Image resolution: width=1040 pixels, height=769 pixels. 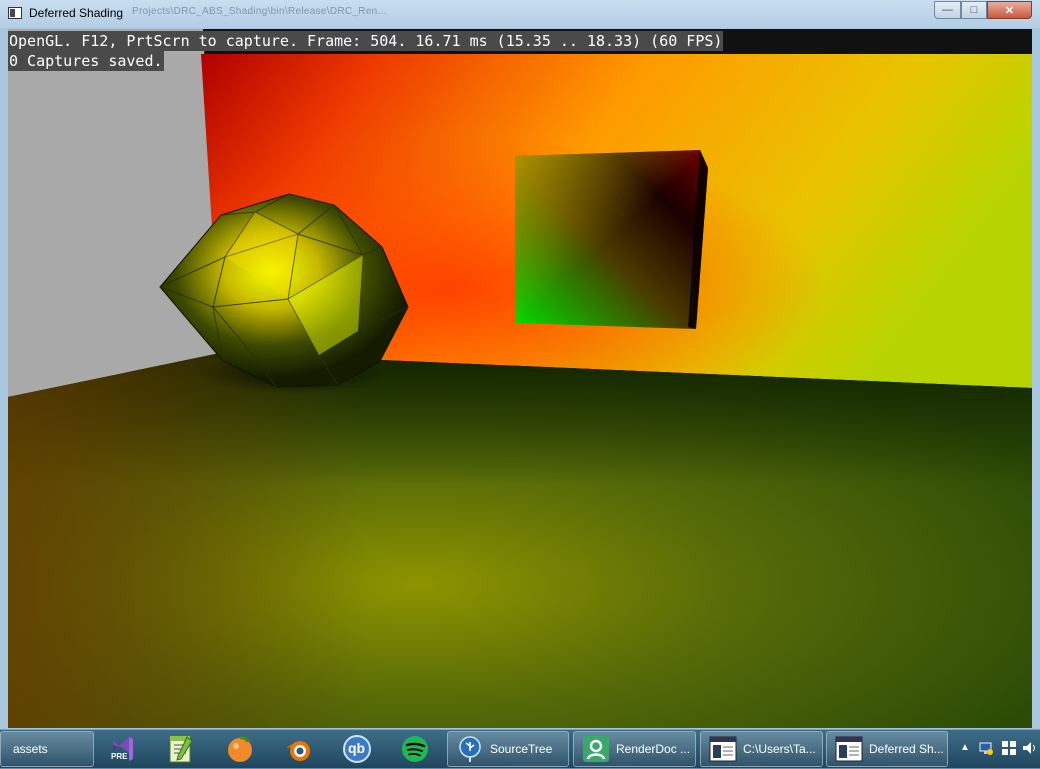 I want to click on qbittorrent-icon: qb, so click(x=357, y=749).